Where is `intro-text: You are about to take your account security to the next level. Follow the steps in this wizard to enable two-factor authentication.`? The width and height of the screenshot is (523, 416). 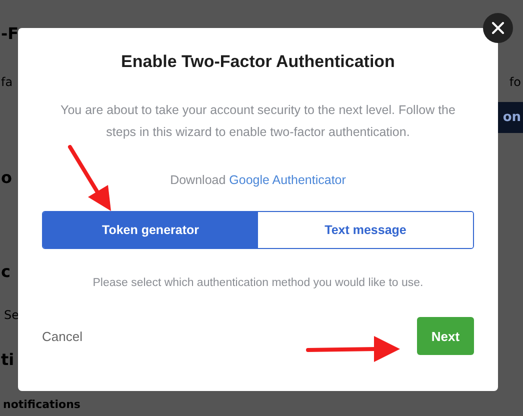 intro-text: You are about to take your account security to the next level. Follow the steps in this wizard to enable two-factor authentication. is located at coordinates (258, 121).